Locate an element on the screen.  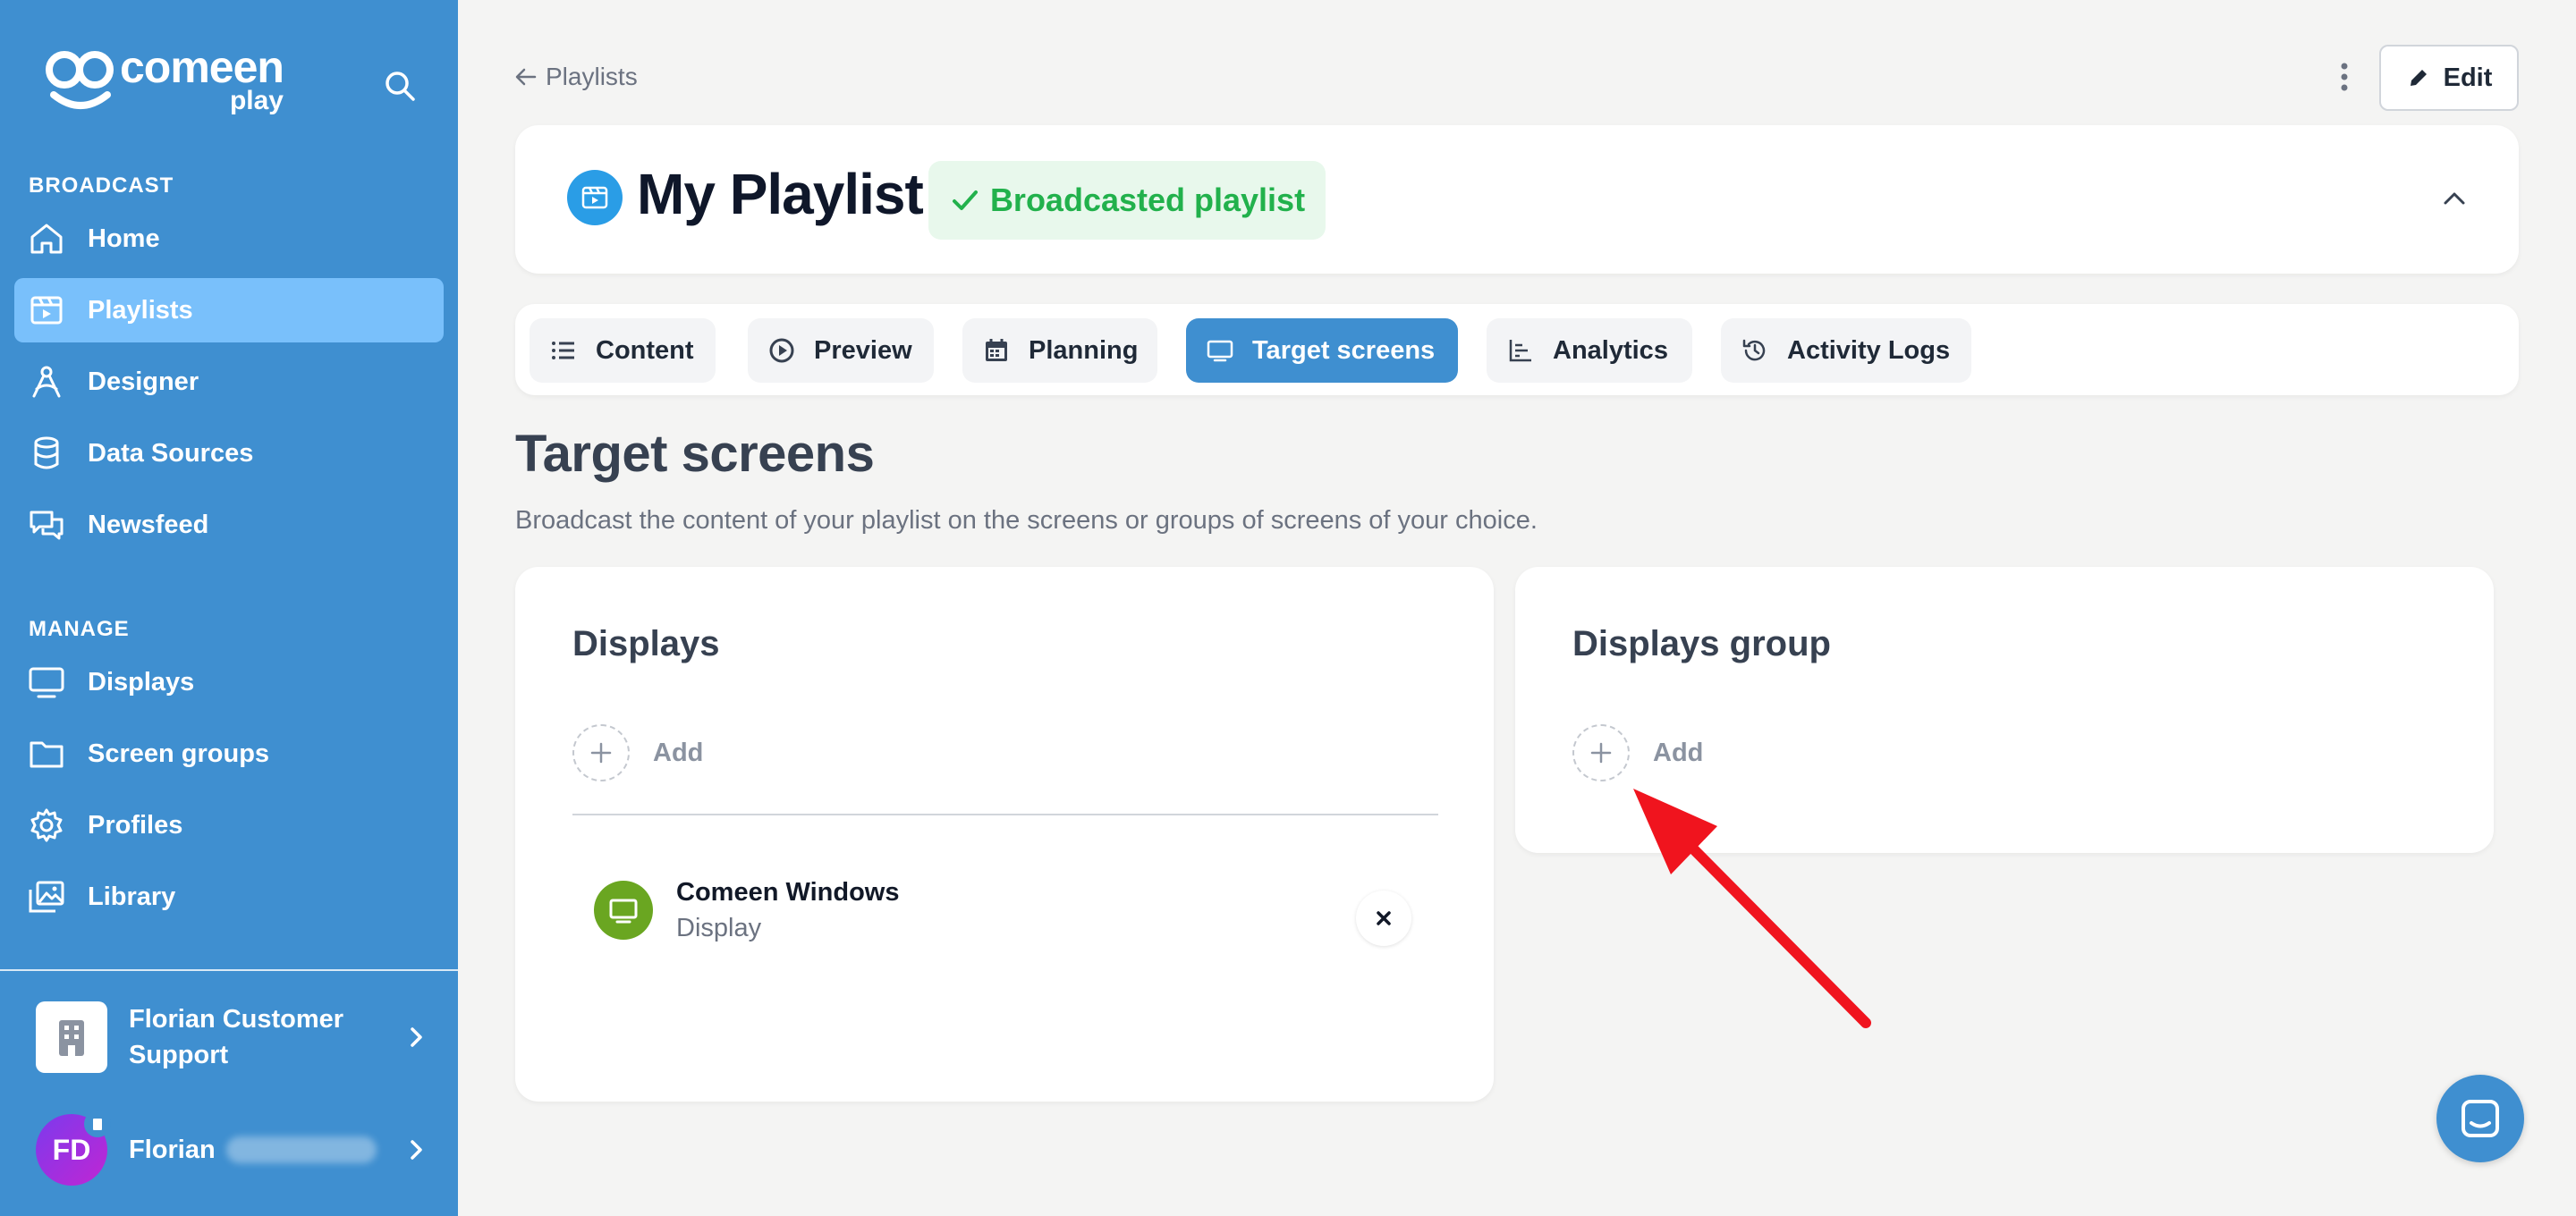
status-badge-label: Broadcasted playlist is located at coordinates (1147, 200).